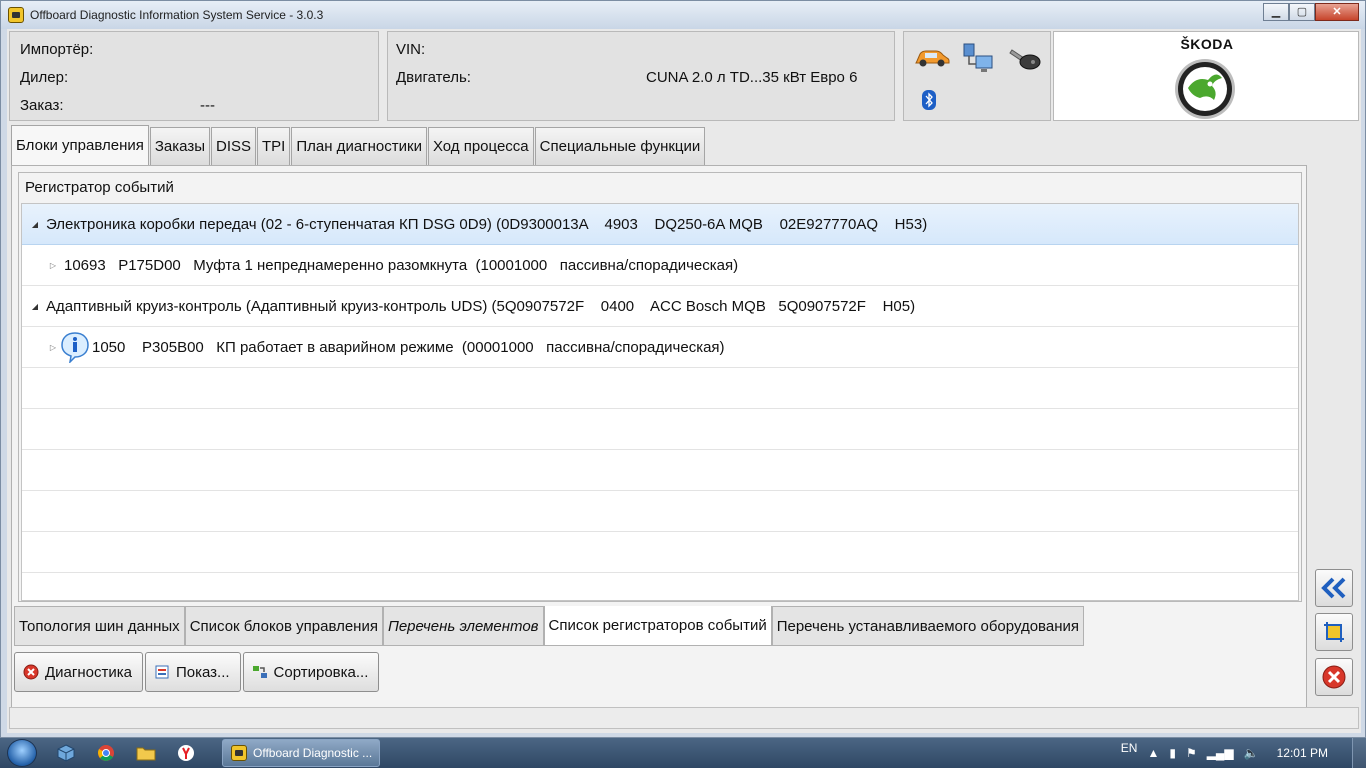 The height and width of the screenshot is (768, 1366). I want to click on minimize-button: ▁, so click(1276, 12).